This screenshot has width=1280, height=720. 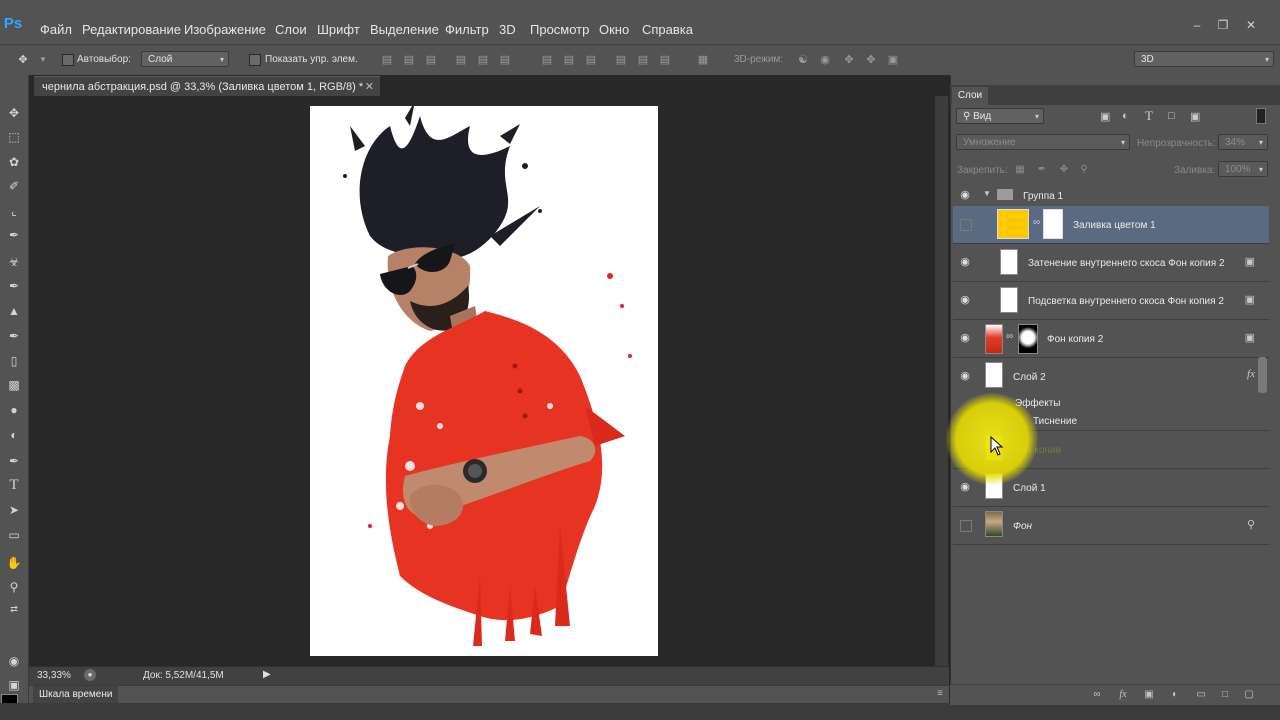 What do you see at coordinates (1111, 225) in the screenshot?
I see `layer-fill-color-1: ∞ Заливка цветом 1` at bounding box center [1111, 225].